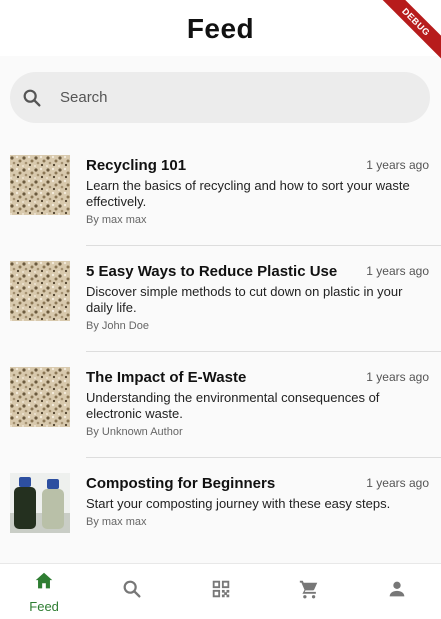 This screenshot has width=441, height=619. I want to click on nav-cart, so click(309, 591).